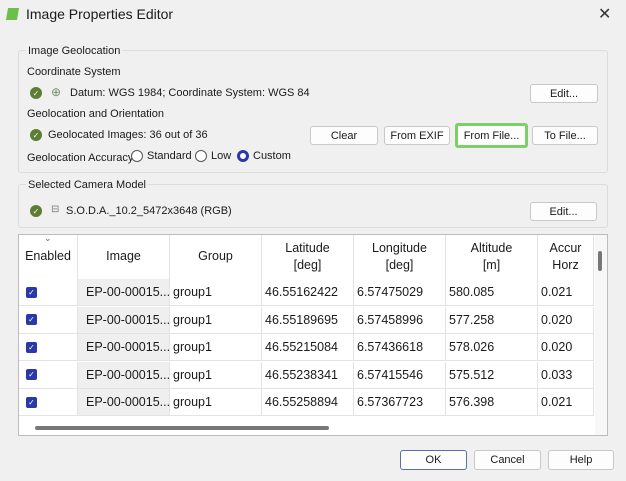 The image size is (626, 481). I want to click on lat-cell: 46.55258894, so click(308, 402).